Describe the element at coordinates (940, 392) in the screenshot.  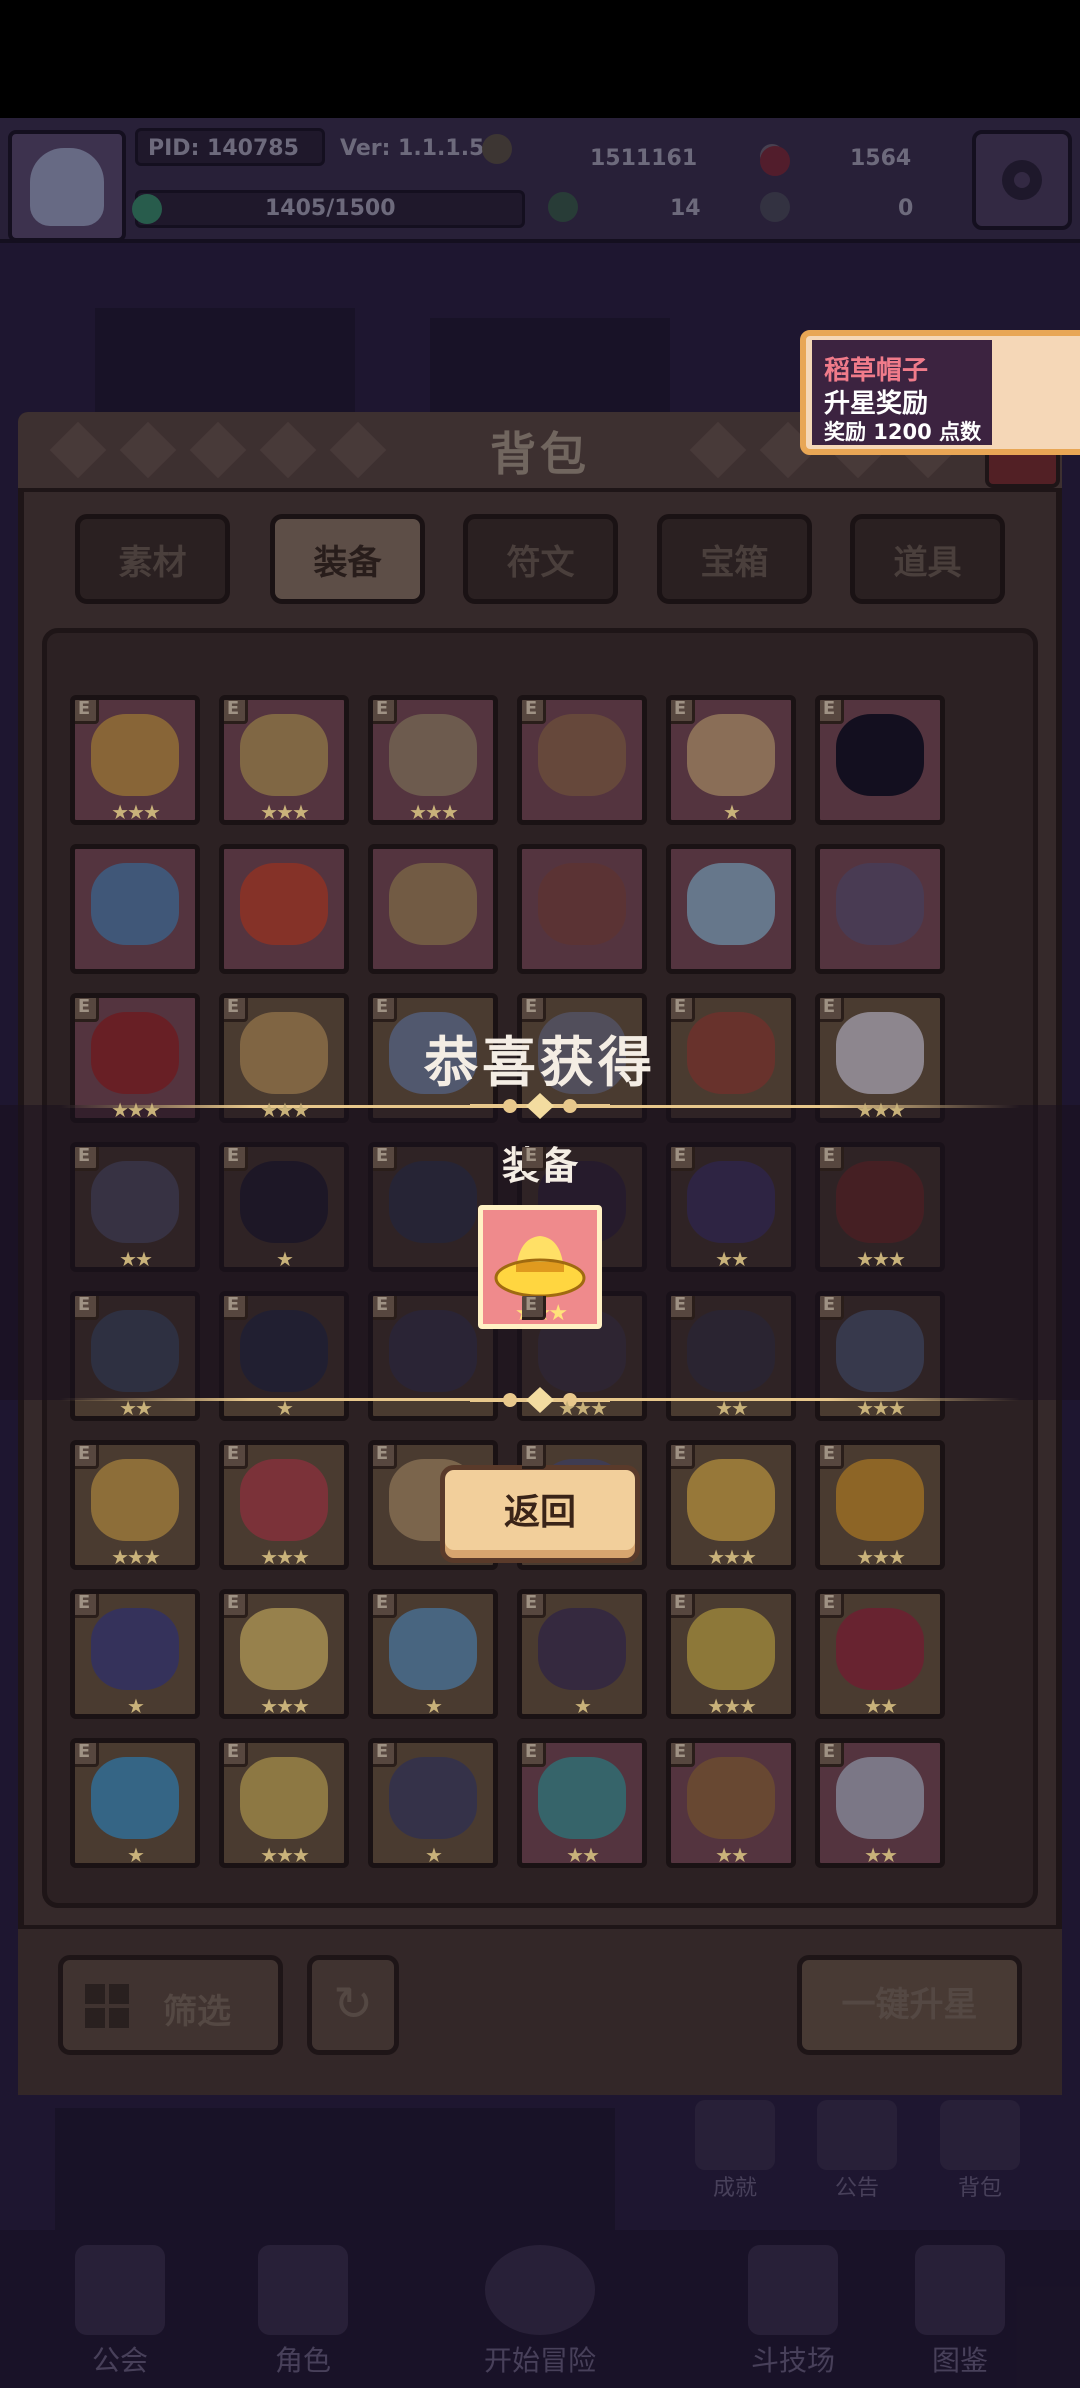
I see `upgrade-reward-toast: 稻草帽子 升星奖励 奖励 1200 点数` at that location.